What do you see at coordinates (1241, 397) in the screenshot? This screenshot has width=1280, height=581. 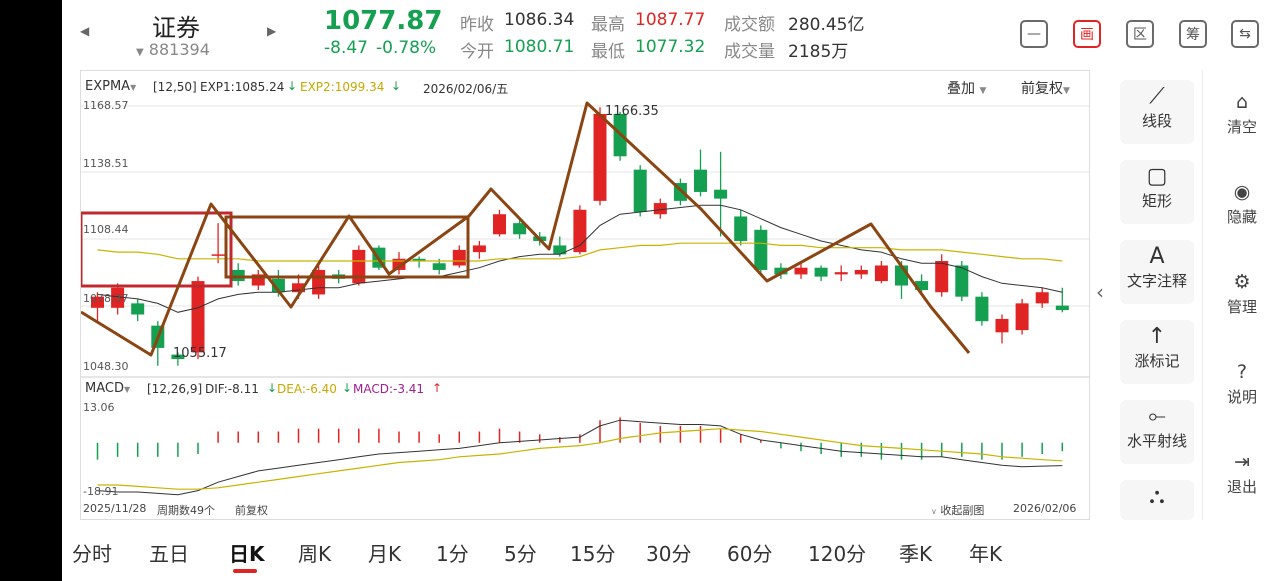 I see `action-label: 说明` at bounding box center [1241, 397].